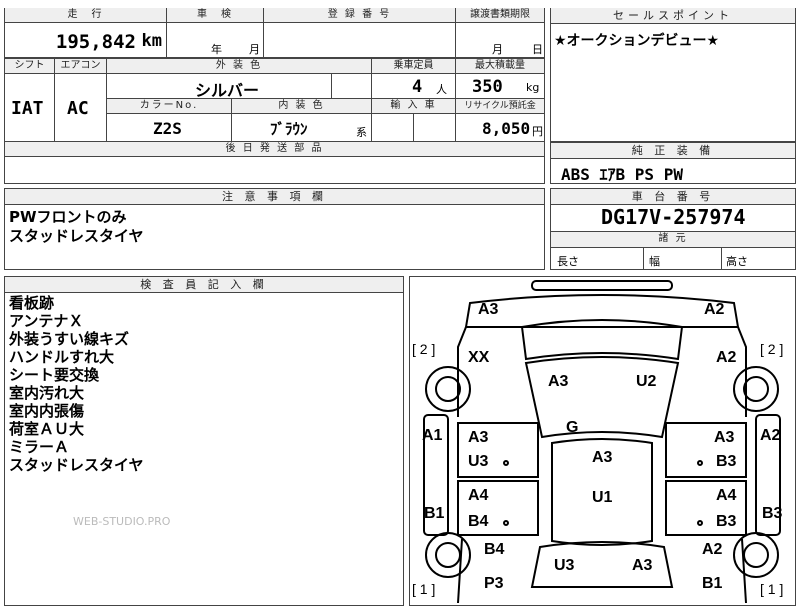  What do you see at coordinates (239, 66) in the screenshot?
I see `exterior-color-label: 外 装 色` at bounding box center [239, 66].